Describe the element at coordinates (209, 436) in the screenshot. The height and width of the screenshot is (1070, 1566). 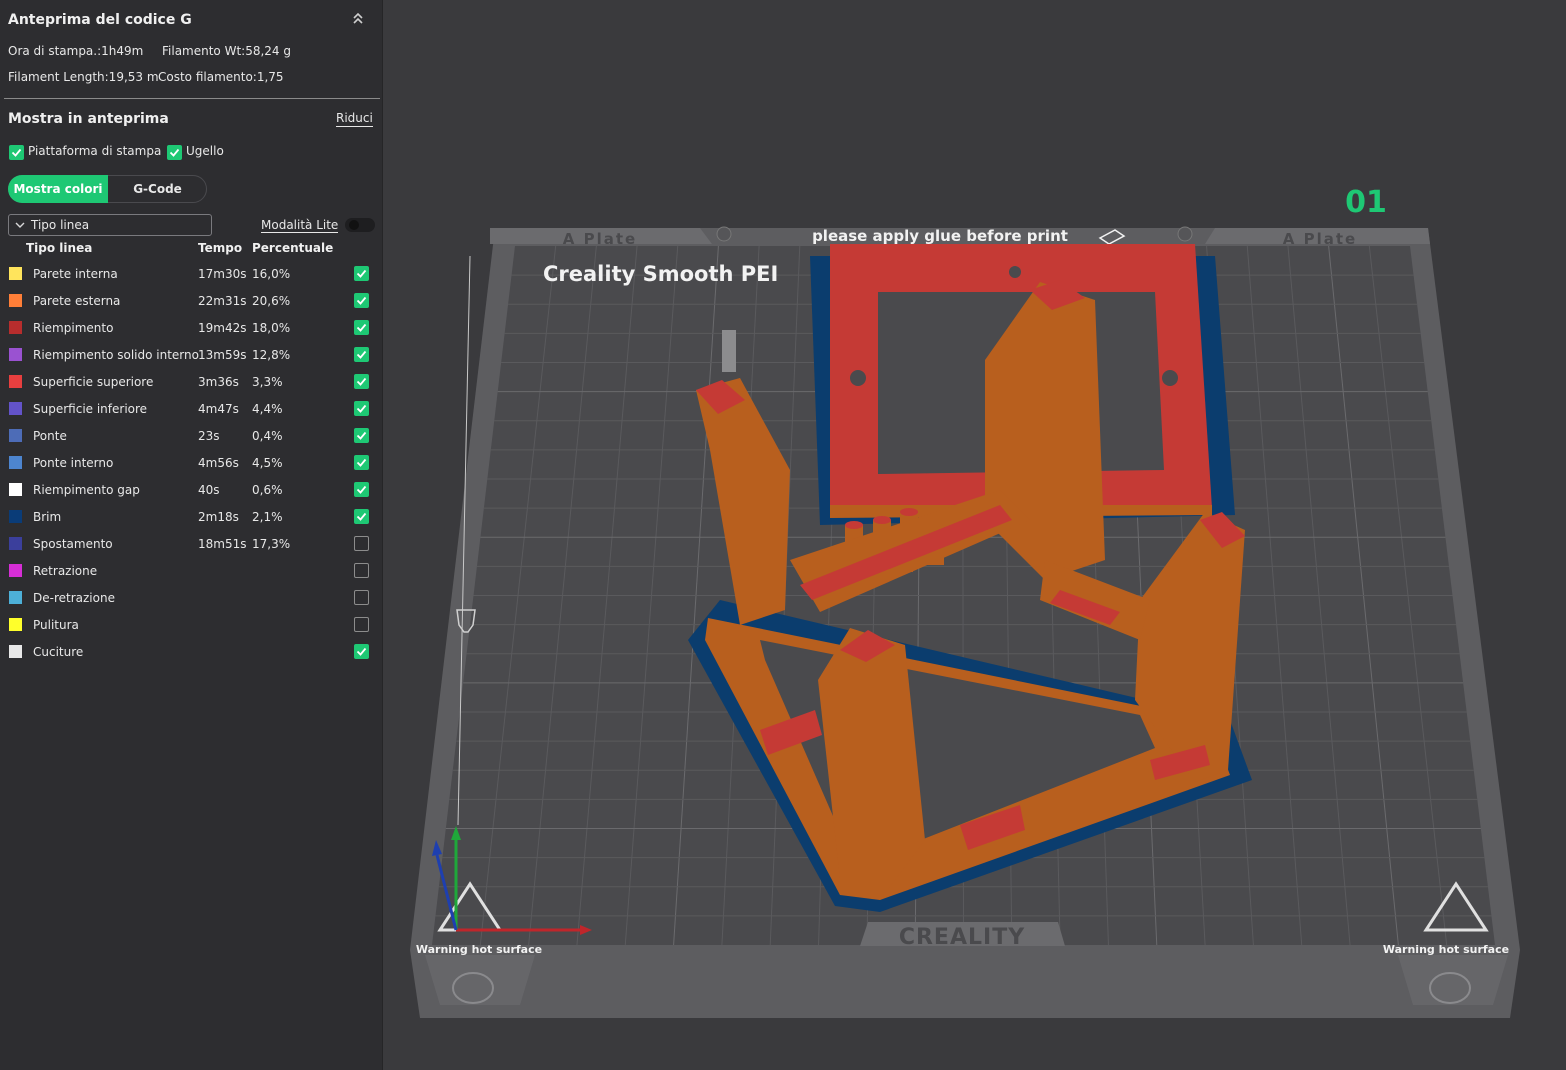
I see `line-type-time: 23s` at that location.